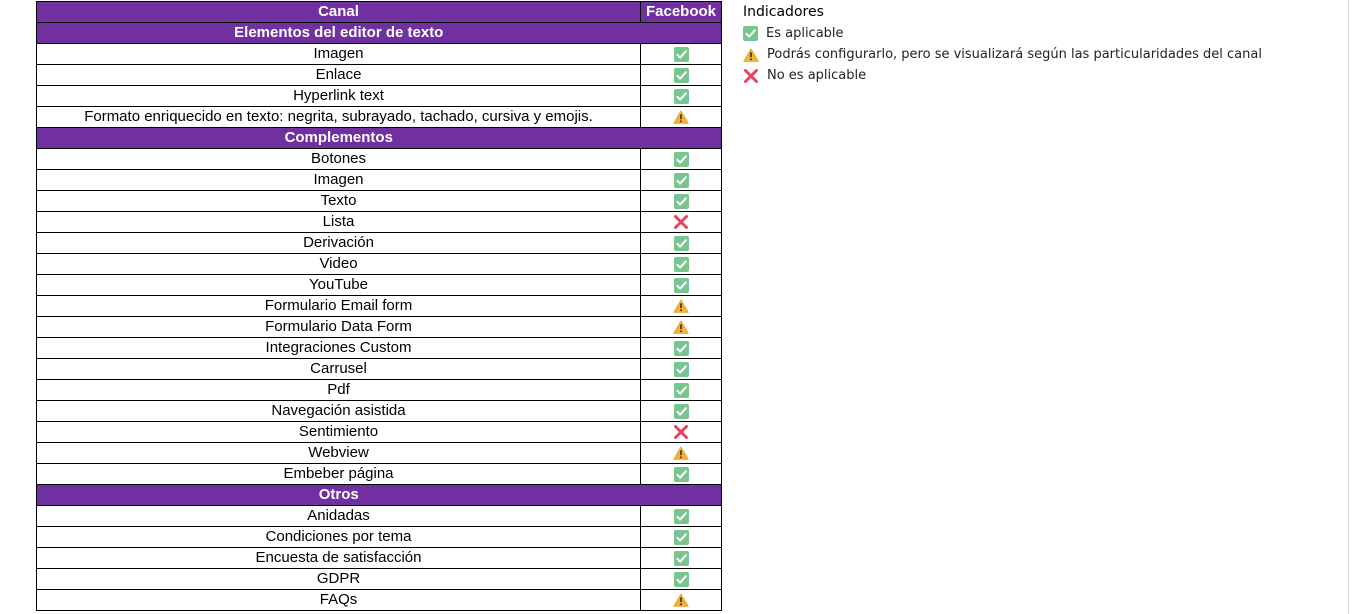 This screenshot has height=614, width=1352. I want to click on table-row: Formulario Data Form, so click(379, 327).